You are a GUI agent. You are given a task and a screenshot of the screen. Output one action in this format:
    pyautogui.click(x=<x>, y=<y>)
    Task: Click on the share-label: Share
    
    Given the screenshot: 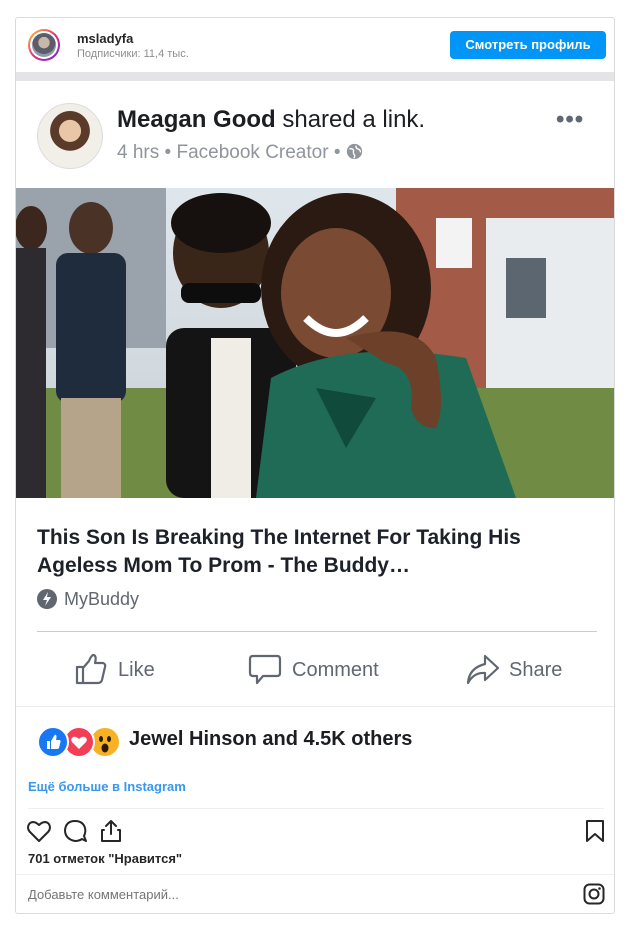 What is the action you would take?
    pyautogui.click(x=536, y=670)
    